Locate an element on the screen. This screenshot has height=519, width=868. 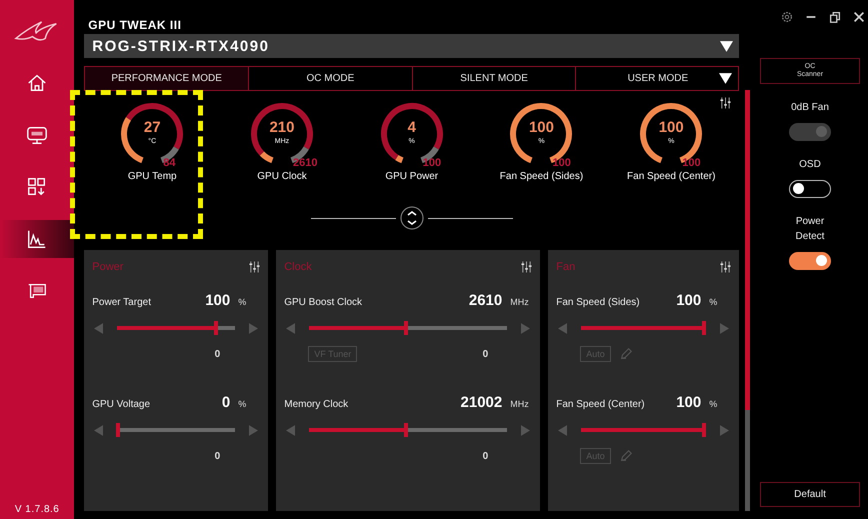
gauge-max: 84 is located at coordinates (169, 163).